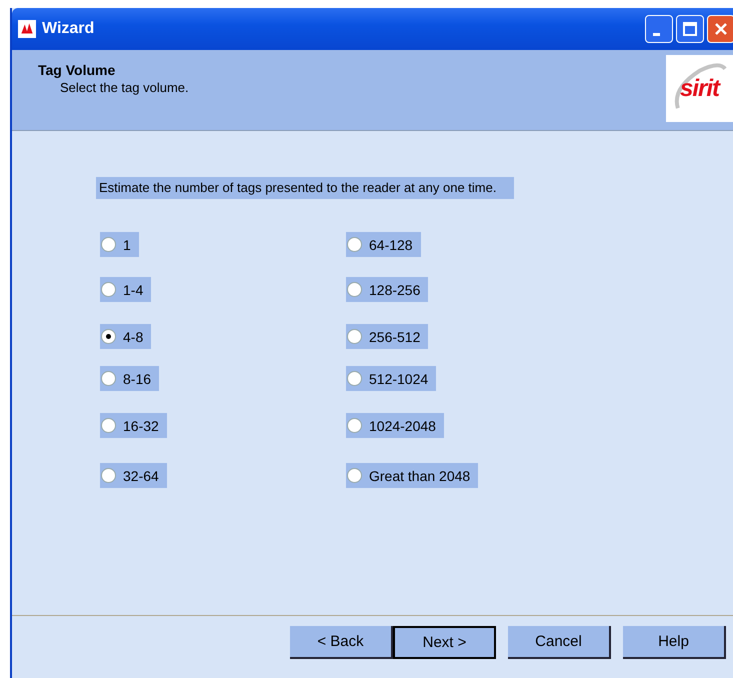  Describe the element at coordinates (27, 29) in the screenshot. I see `app-logo-icon` at that location.